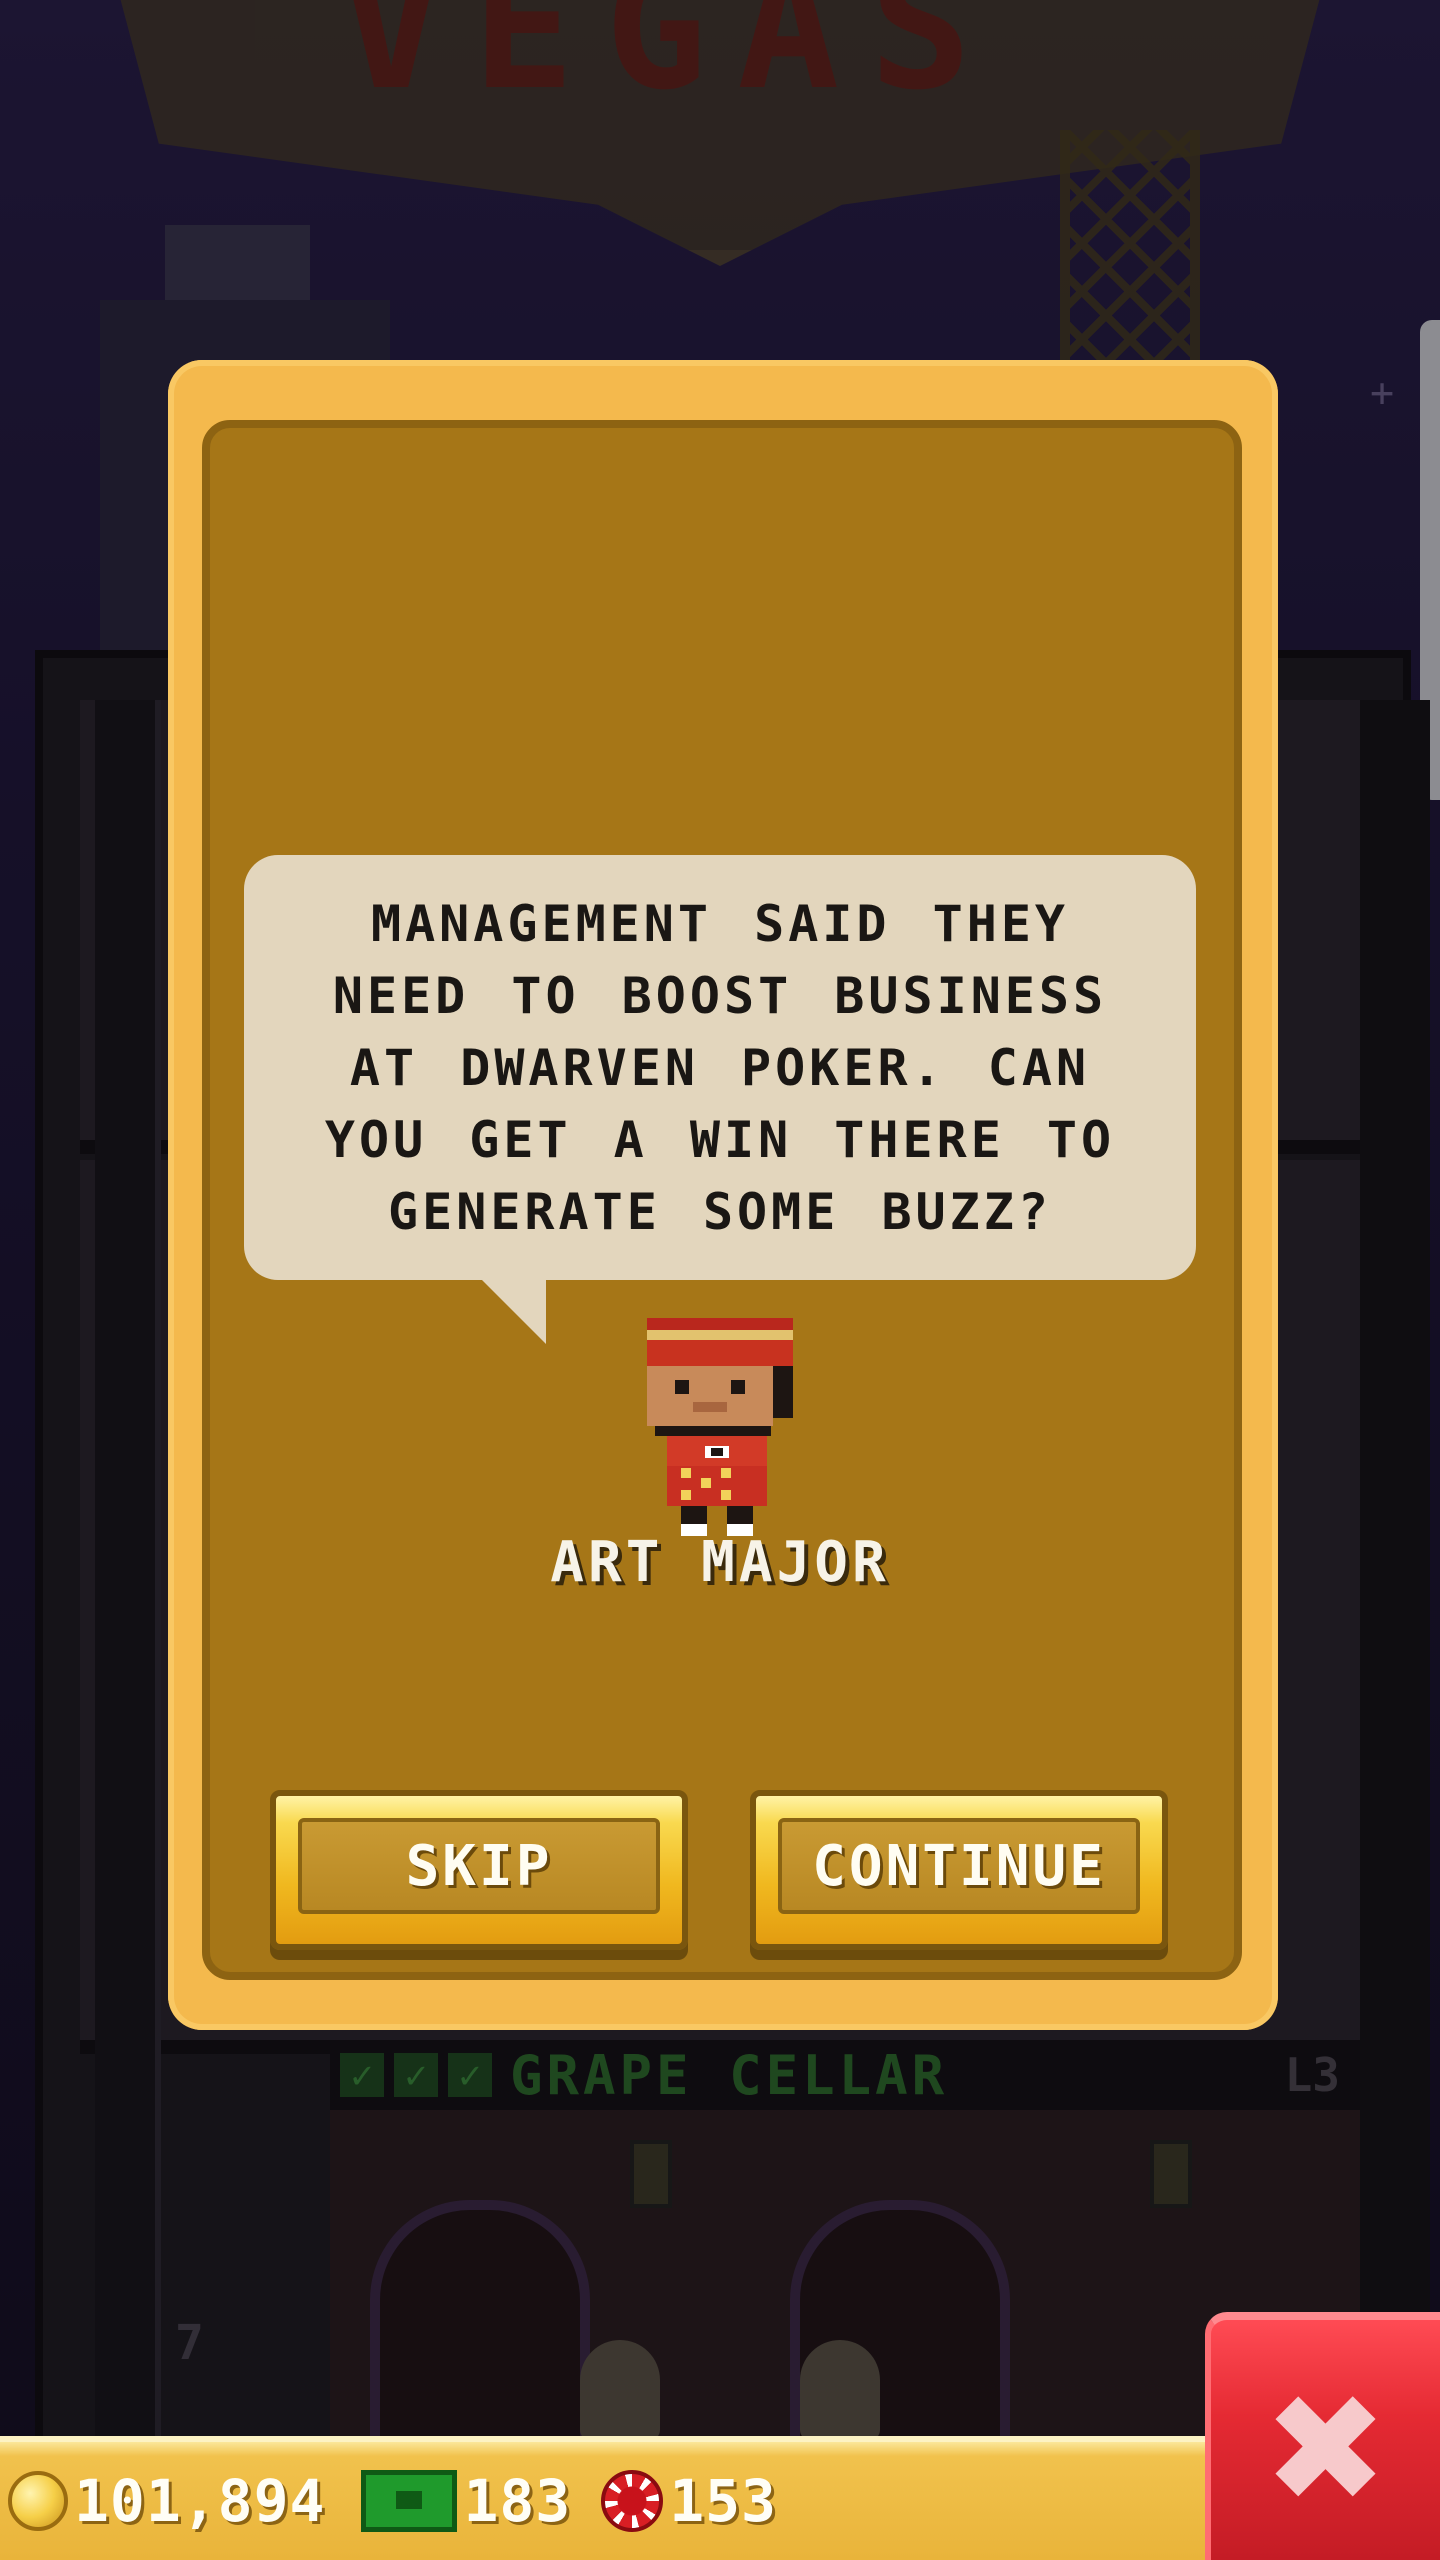  I want to click on speech-bubble-tail, so click(513, 1311).